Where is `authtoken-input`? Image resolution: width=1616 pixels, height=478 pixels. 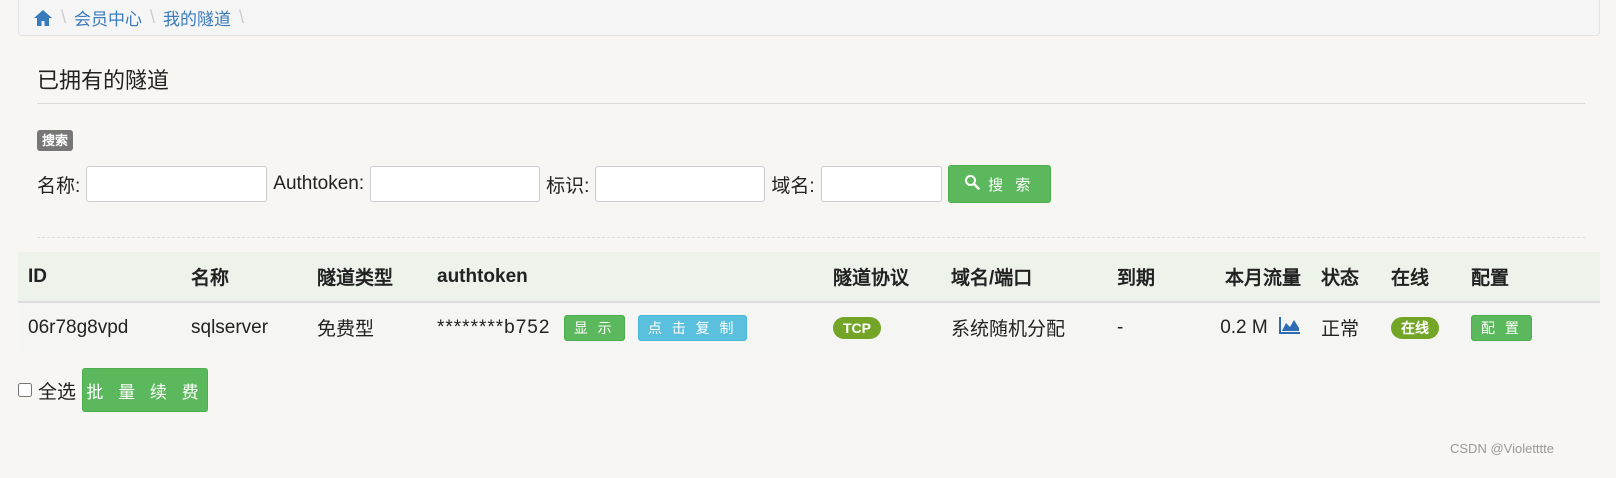
authtoken-input is located at coordinates (455, 184).